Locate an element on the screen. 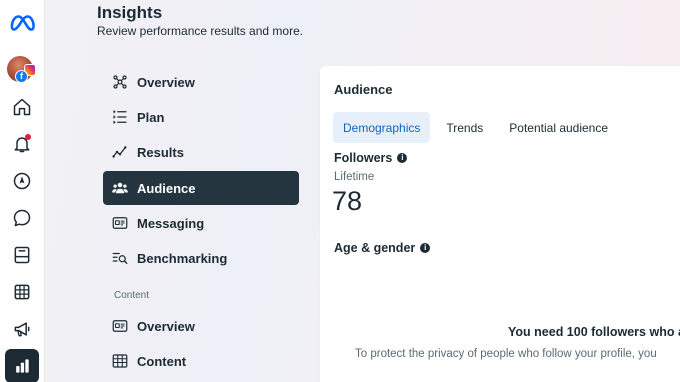 The width and height of the screenshot is (680, 382). meta-logo-icon is located at coordinates (22, 23).